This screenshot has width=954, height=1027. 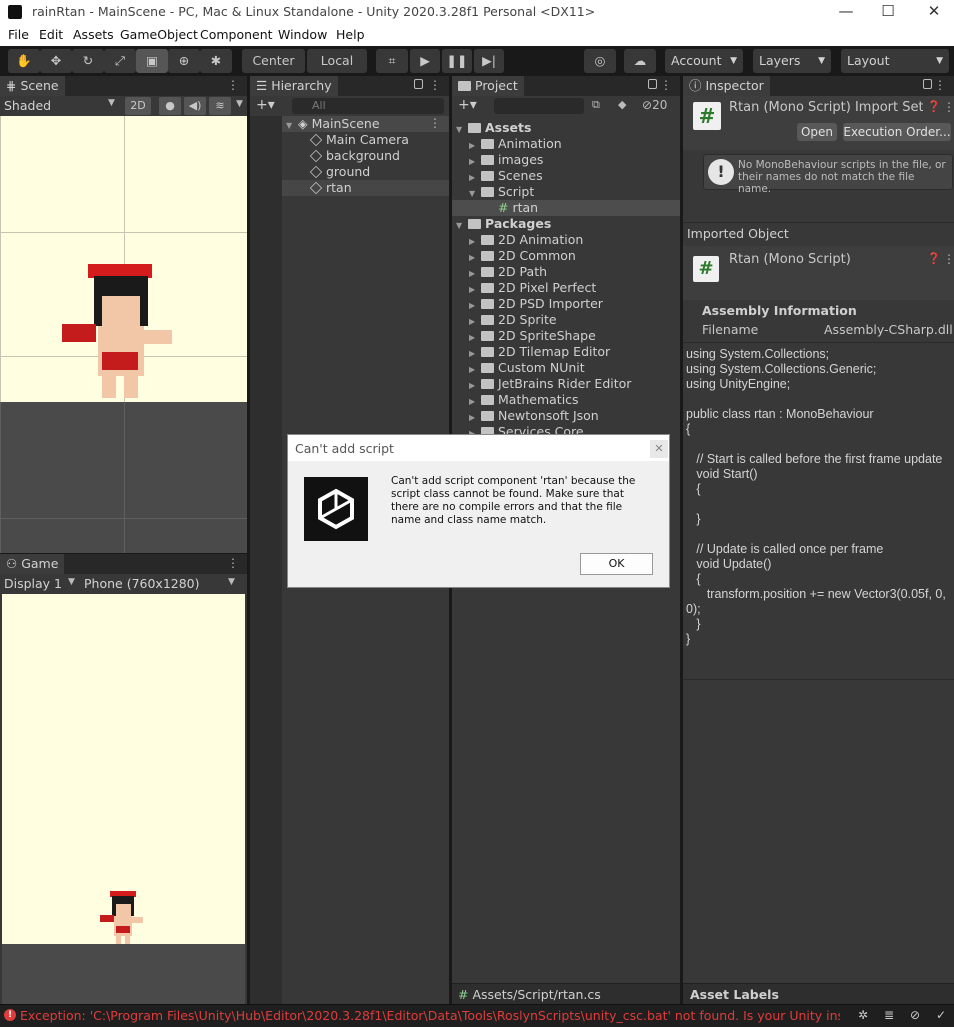 I want to click on close-window-button: ✕, so click(x=934, y=12).